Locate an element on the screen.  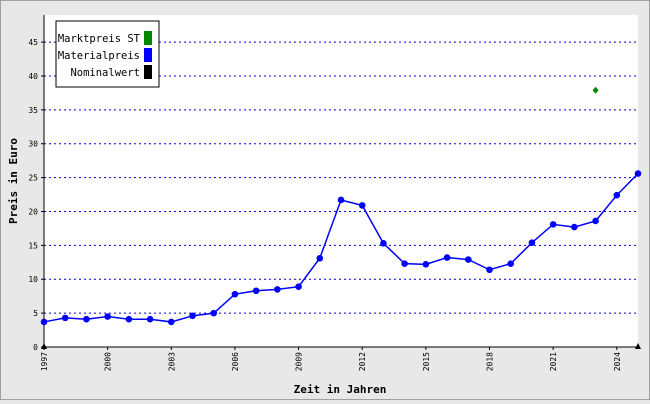
y-tick-label-40: 40 is located at coordinates (33, 76).